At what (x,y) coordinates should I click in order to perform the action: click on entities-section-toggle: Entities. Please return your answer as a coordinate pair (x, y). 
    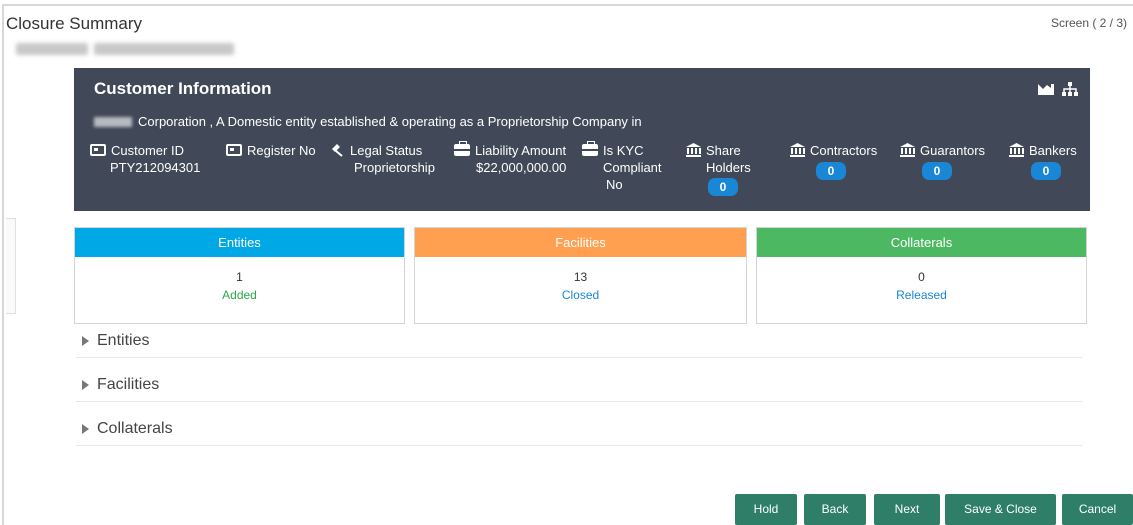
    Looking at the image, I should click on (579, 345).